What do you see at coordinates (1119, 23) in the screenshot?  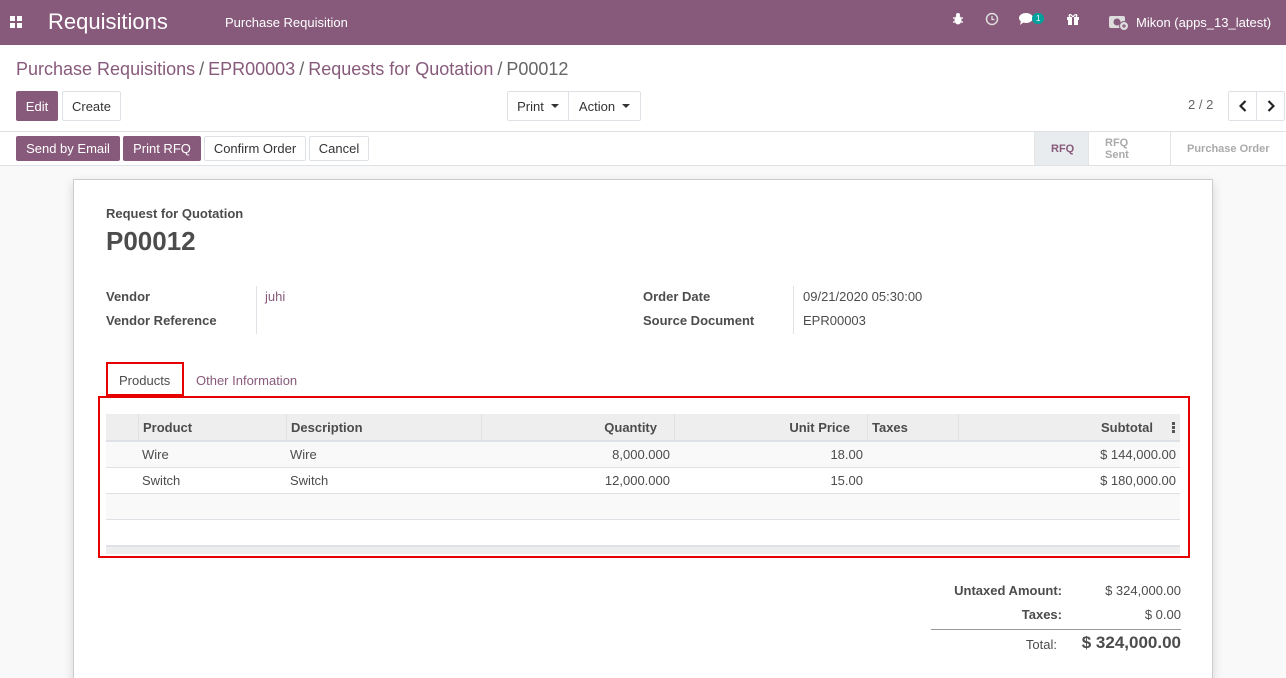 I see `avatar` at bounding box center [1119, 23].